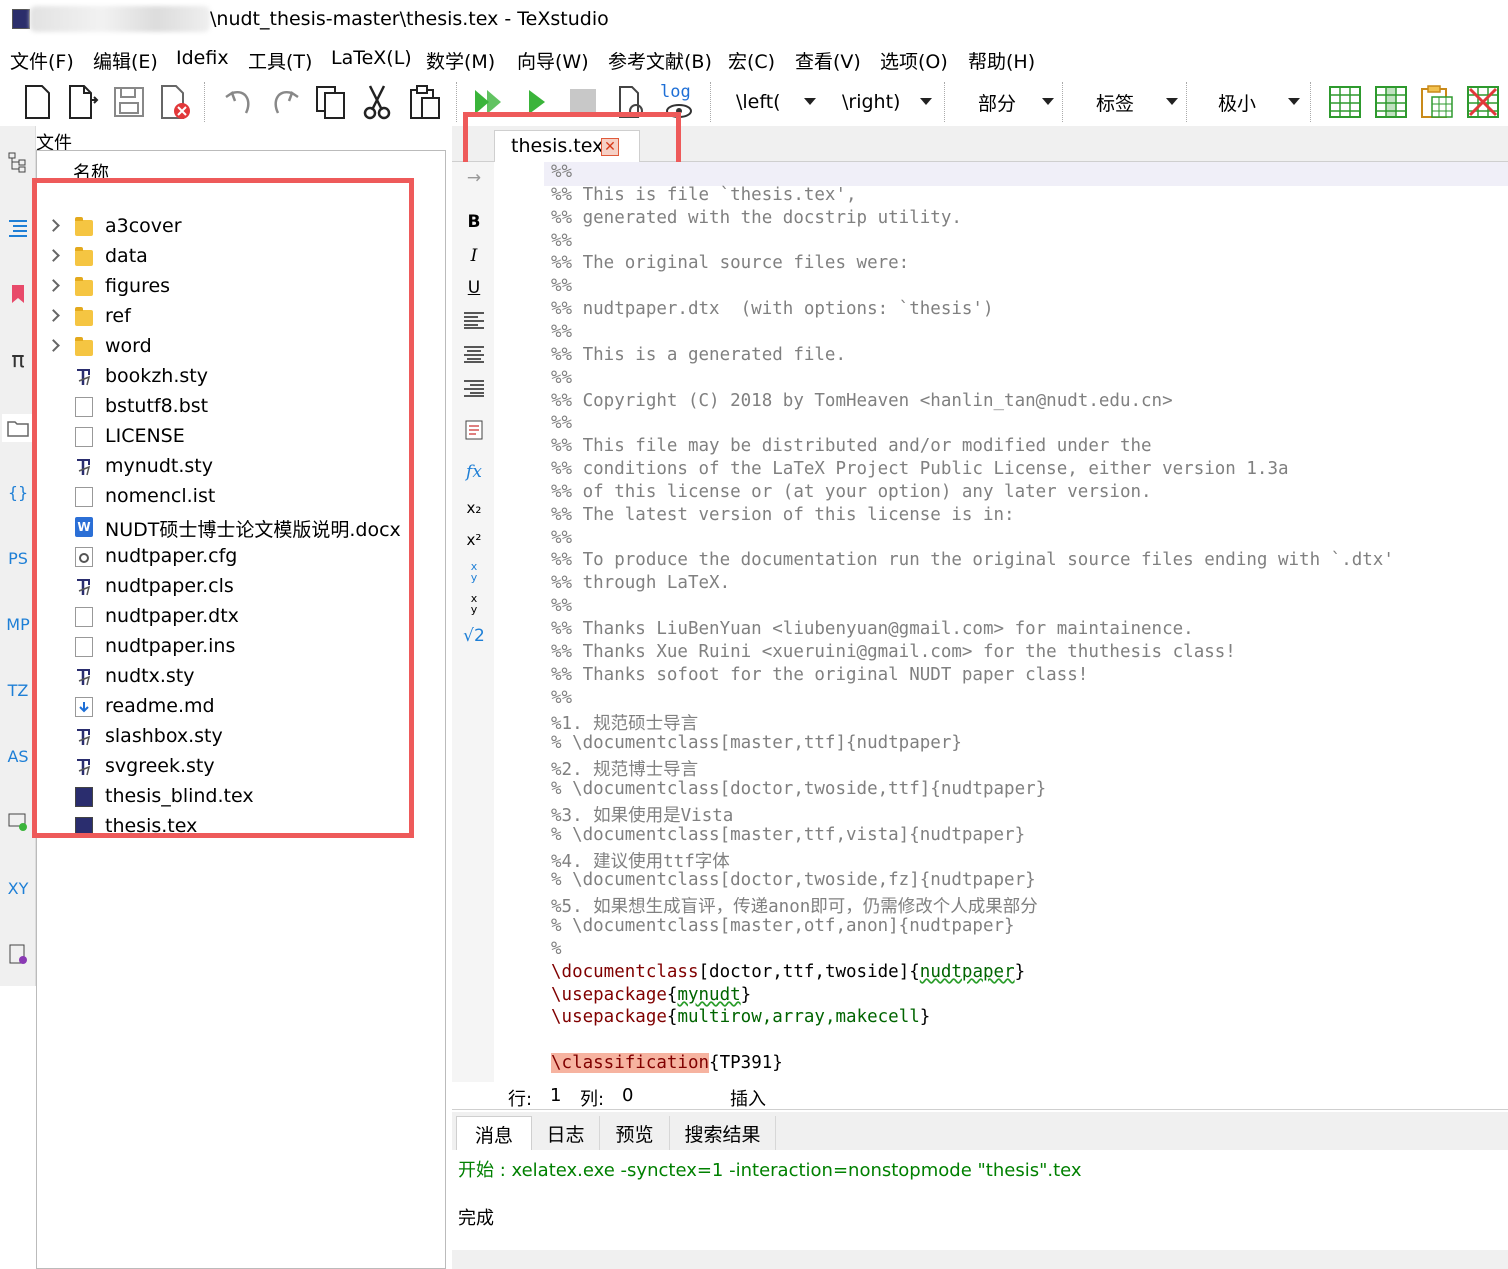 This screenshot has width=1508, height=1269. I want to click on tree-file-row: nudtx.sty, so click(241, 678).